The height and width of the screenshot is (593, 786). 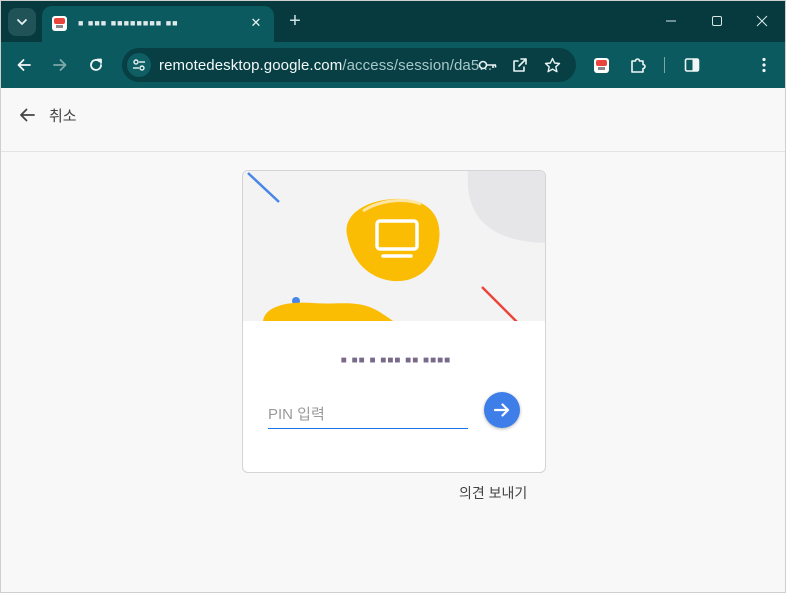 I want to click on password-key-button, so click(x=488, y=65).